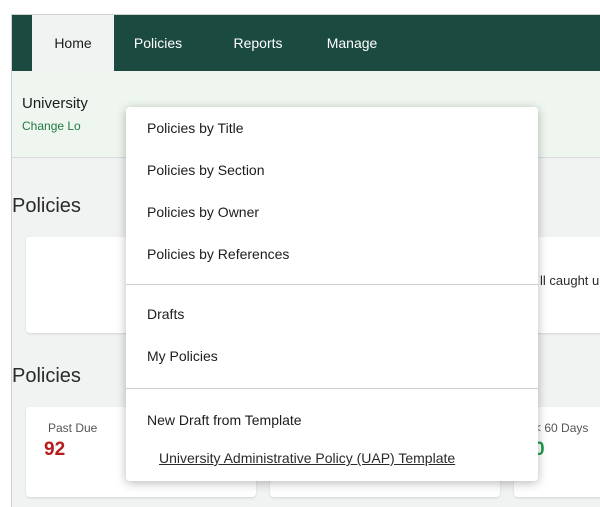 The width and height of the screenshot is (600, 507). What do you see at coordinates (352, 43) in the screenshot?
I see `tab-manage: Manage` at bounding box center [352, 43].